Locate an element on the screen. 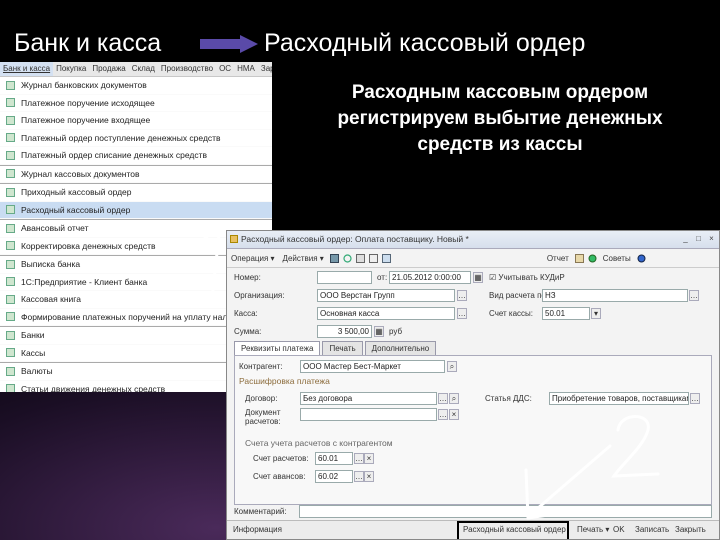  header-section-title: Банк и касса is located at coordinates (88, 43).